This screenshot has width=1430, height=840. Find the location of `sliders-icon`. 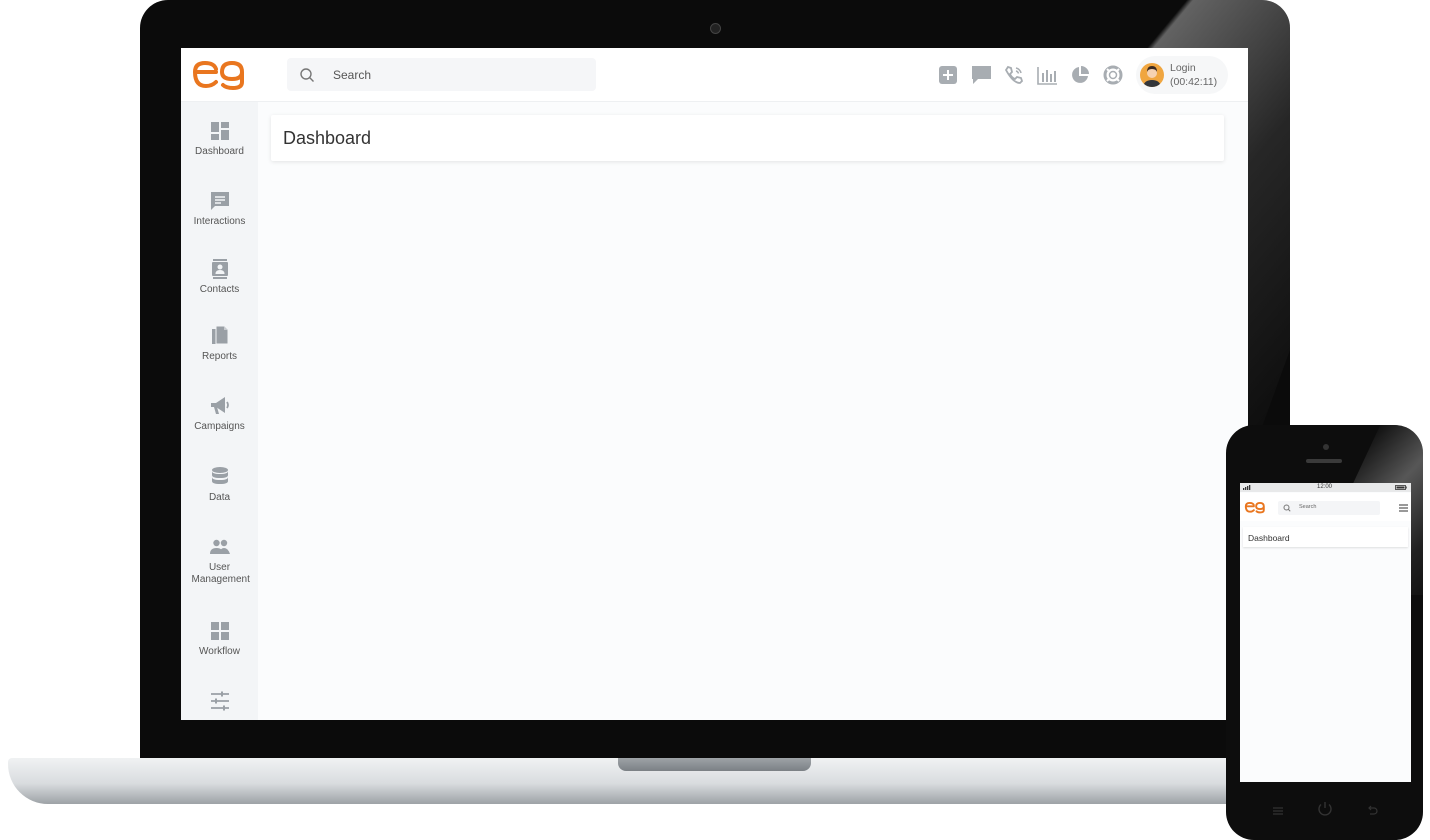

sliders-icon is located at coordinates (219, 701).